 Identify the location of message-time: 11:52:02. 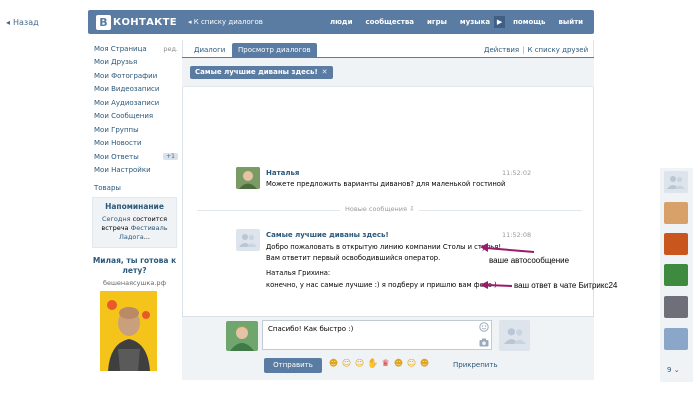
(517, 173).